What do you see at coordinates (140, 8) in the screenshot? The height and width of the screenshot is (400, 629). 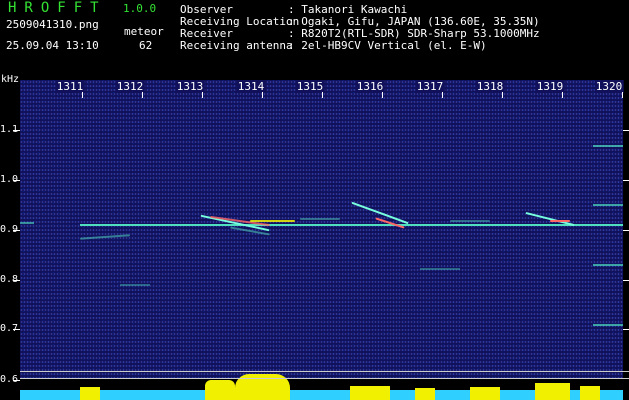 I see `app-version: 1.0.0` at bounding box center [140, 8].